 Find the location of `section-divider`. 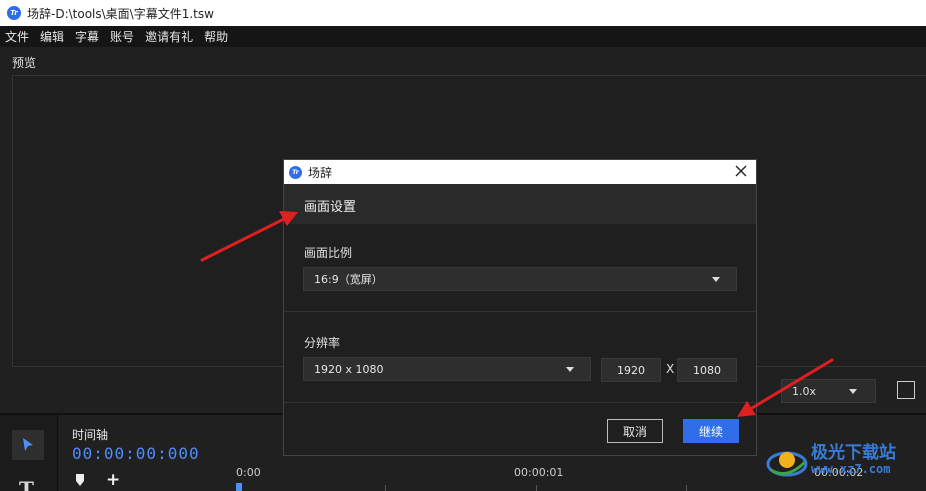

section-divider is located at coordinates (520, 311).